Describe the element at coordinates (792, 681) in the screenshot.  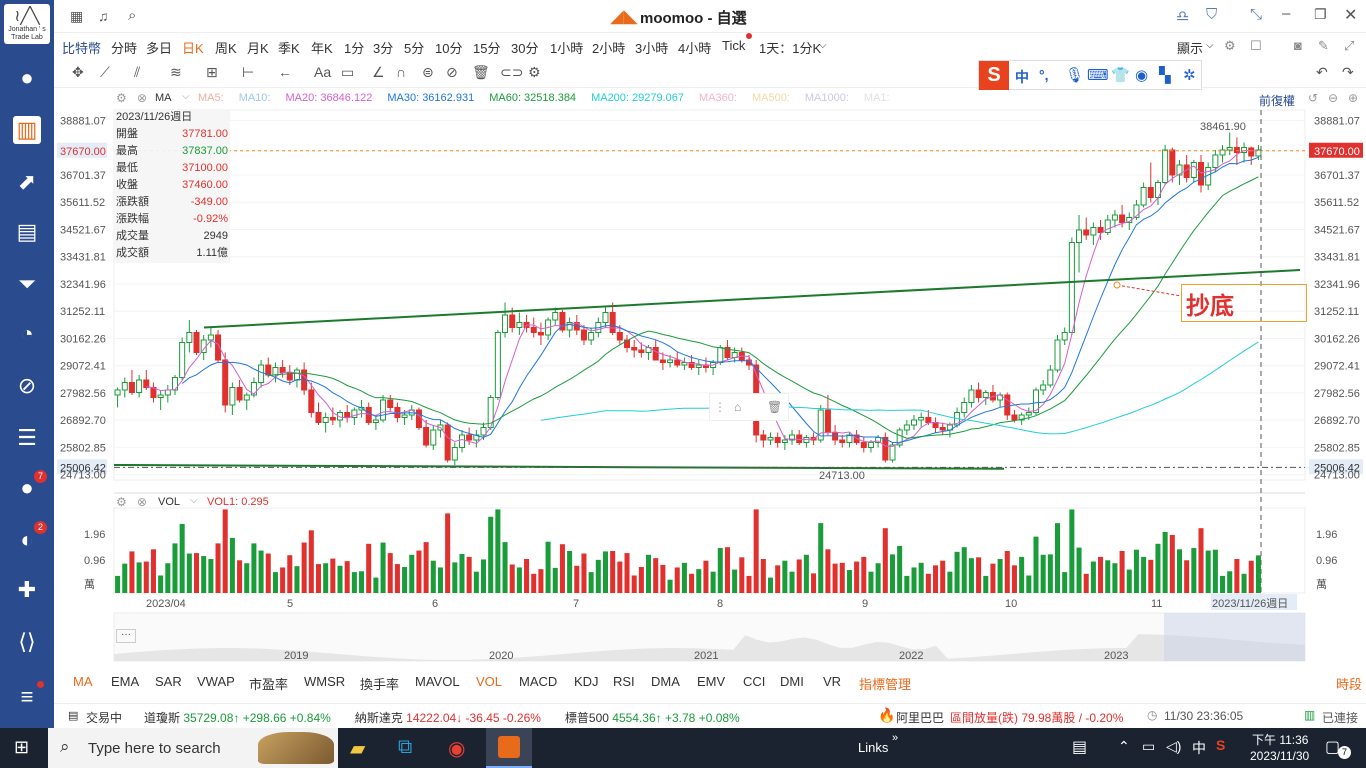
I see `indicator-tab: DMI` at that location.